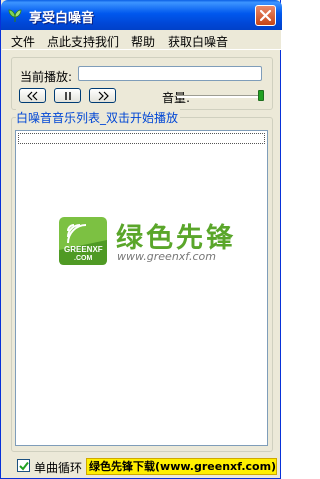  Describe the element at coordinates (62, 18) in the screenshot. I see `window-title: 享受白噪音` at that location.